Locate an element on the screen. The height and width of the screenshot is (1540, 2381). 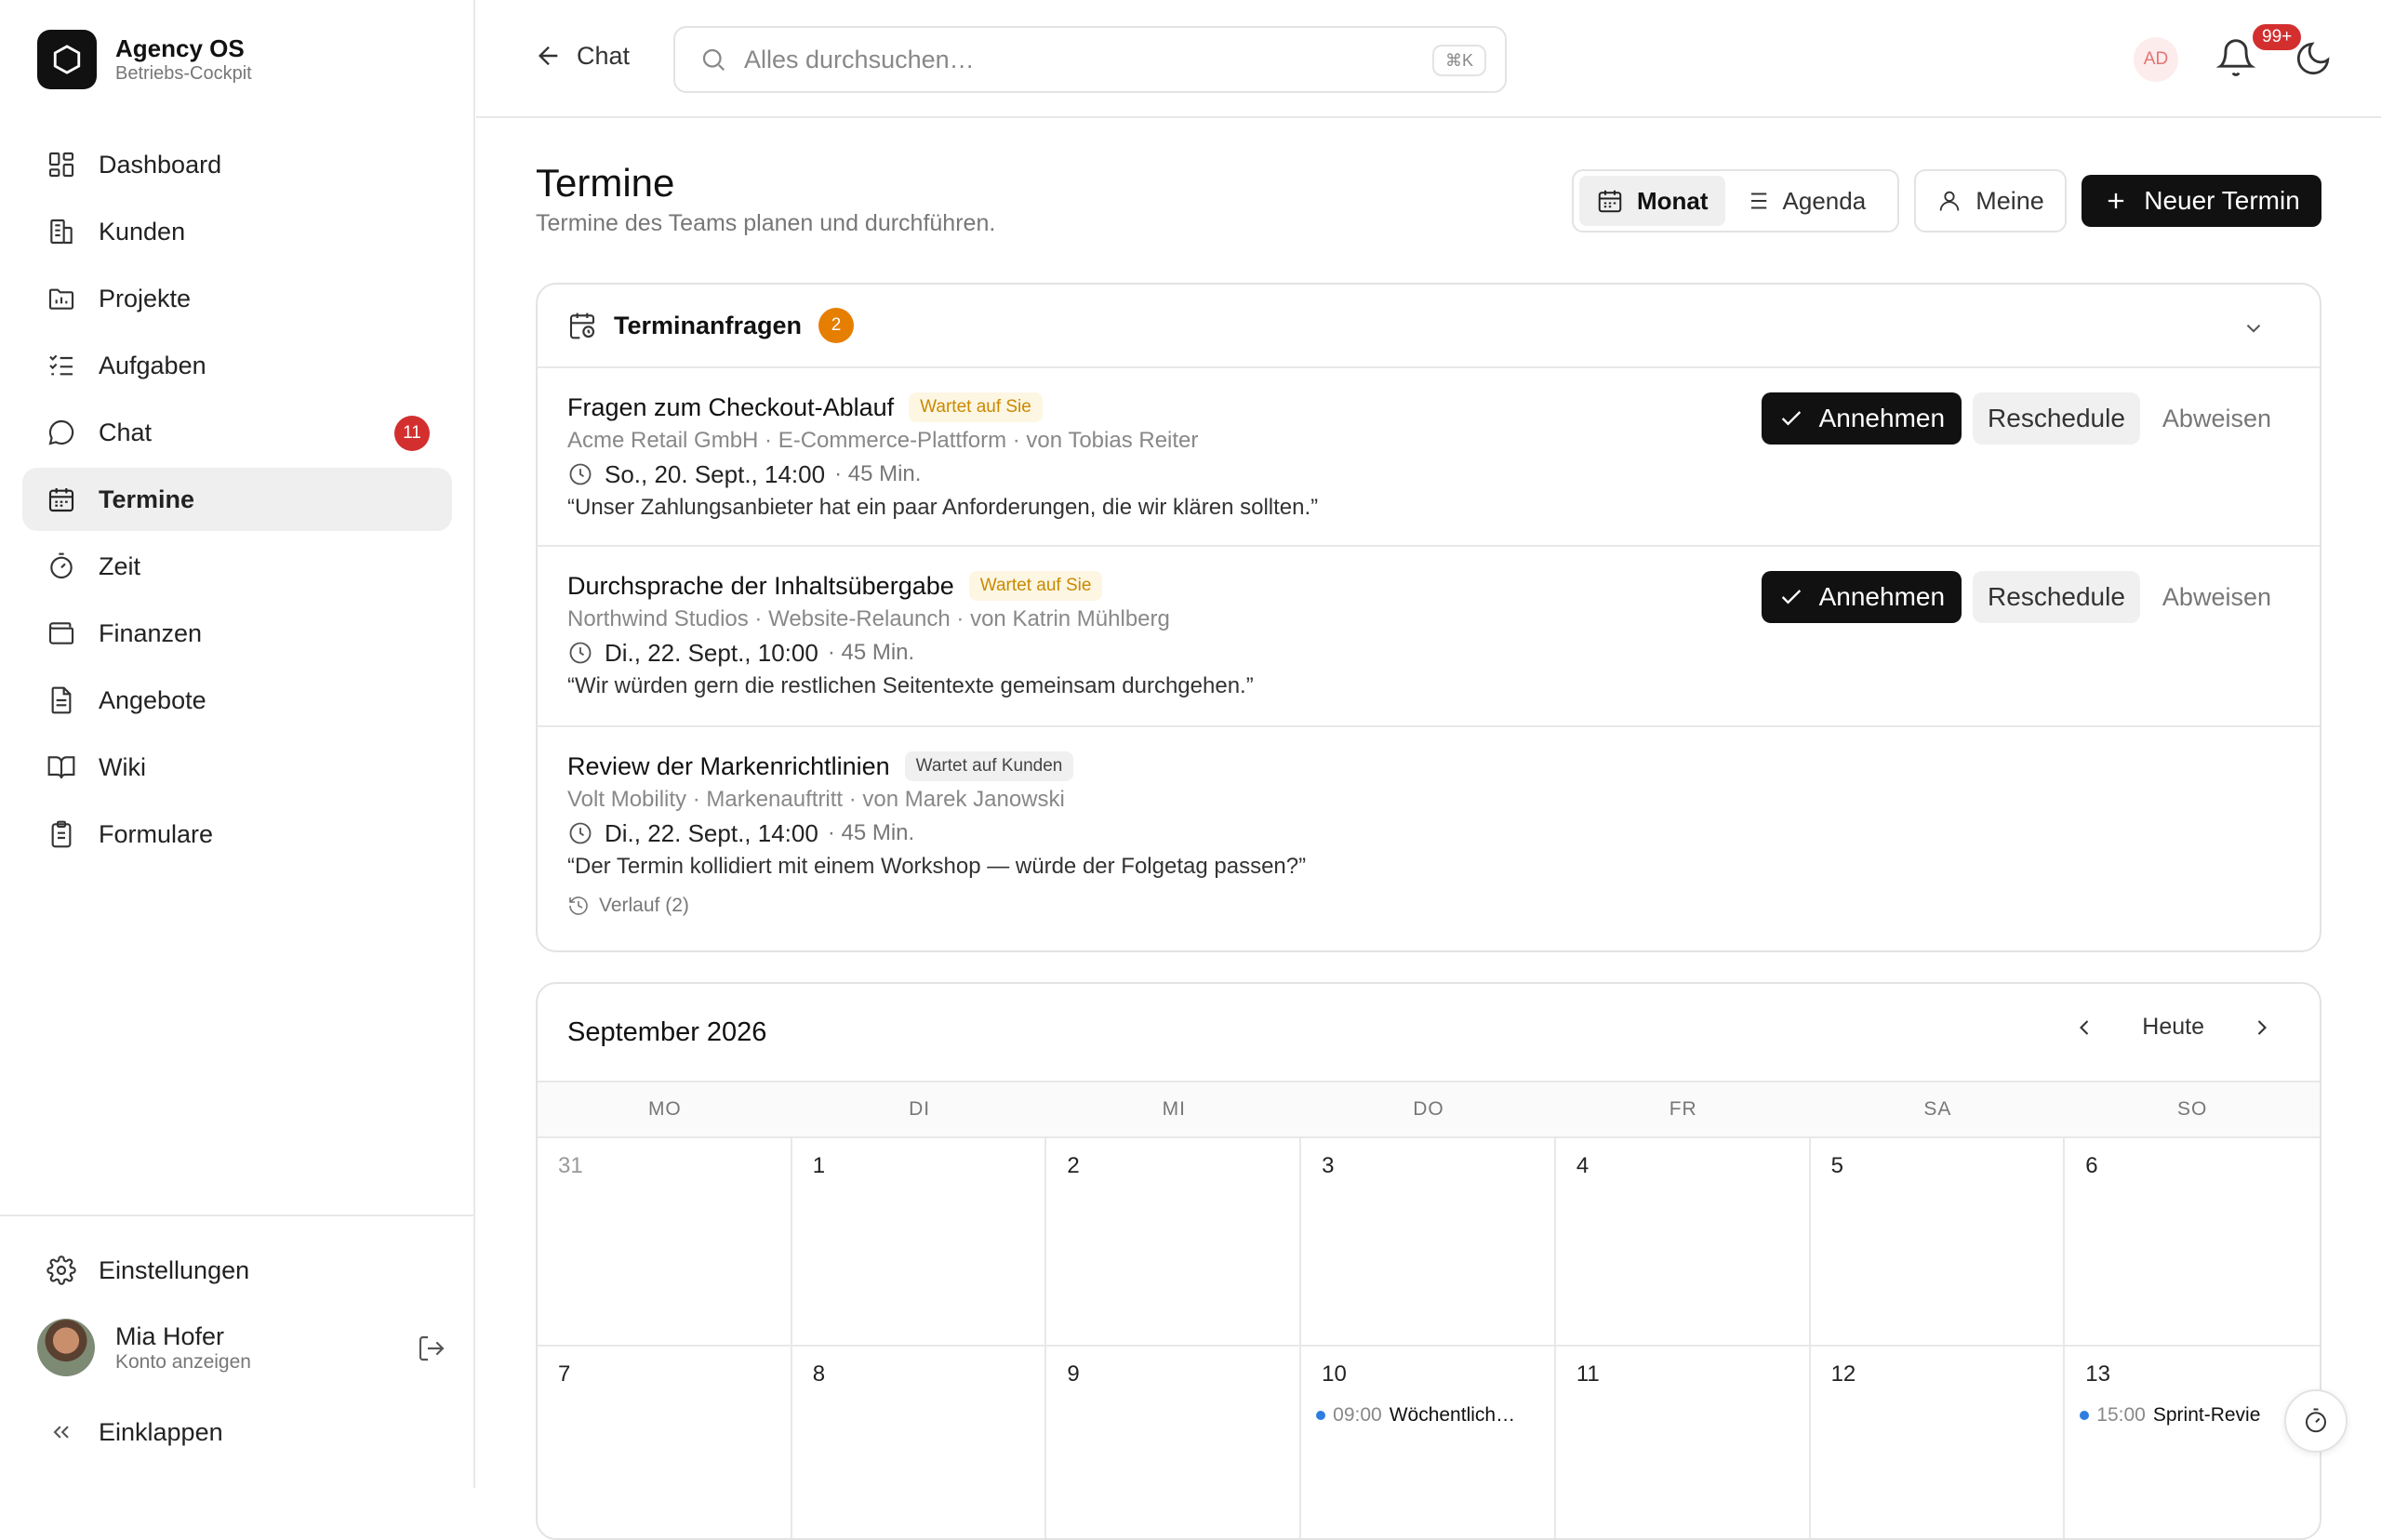
calendar-day: 8 is located at coordinates (919, 1442).